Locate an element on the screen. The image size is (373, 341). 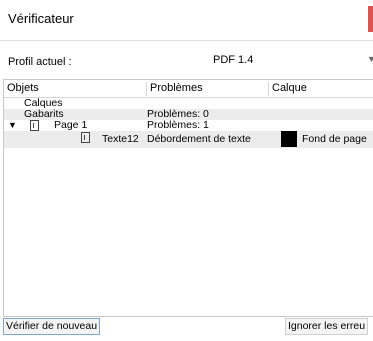
ignore-errors-button: Ignorer les erreu is located at coordinates (327, 326).